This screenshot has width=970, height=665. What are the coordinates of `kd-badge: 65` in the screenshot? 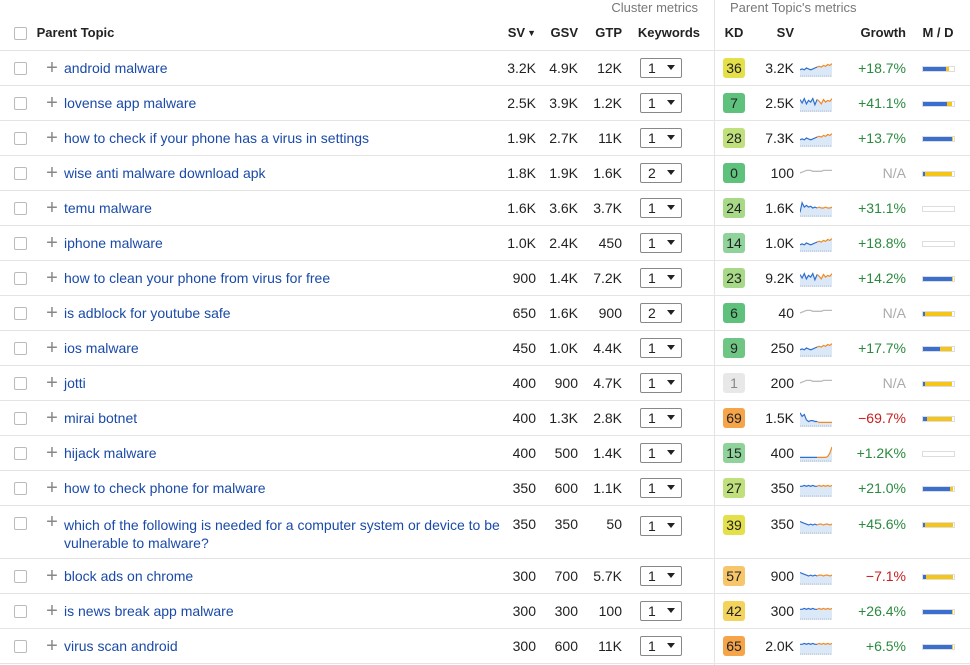 It's located at (734, 645).